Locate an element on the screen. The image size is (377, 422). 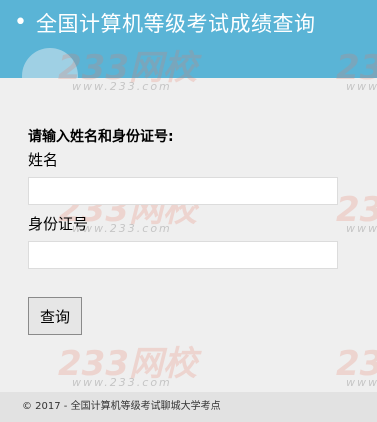
form-heading: 请输入姓名和身份证号: is located at coordinates (101, 137).